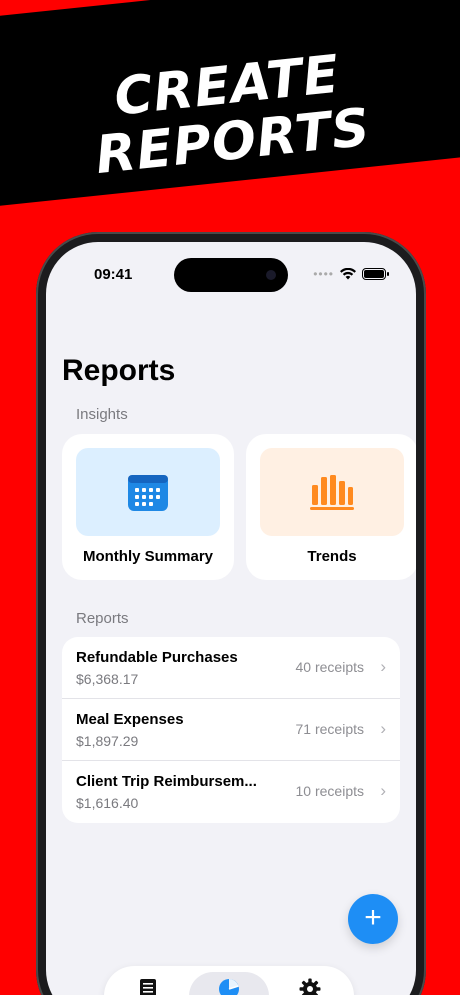  Describe the element at coordinates (375, 274) in the screenshot. I see `battery-icon` at that location.